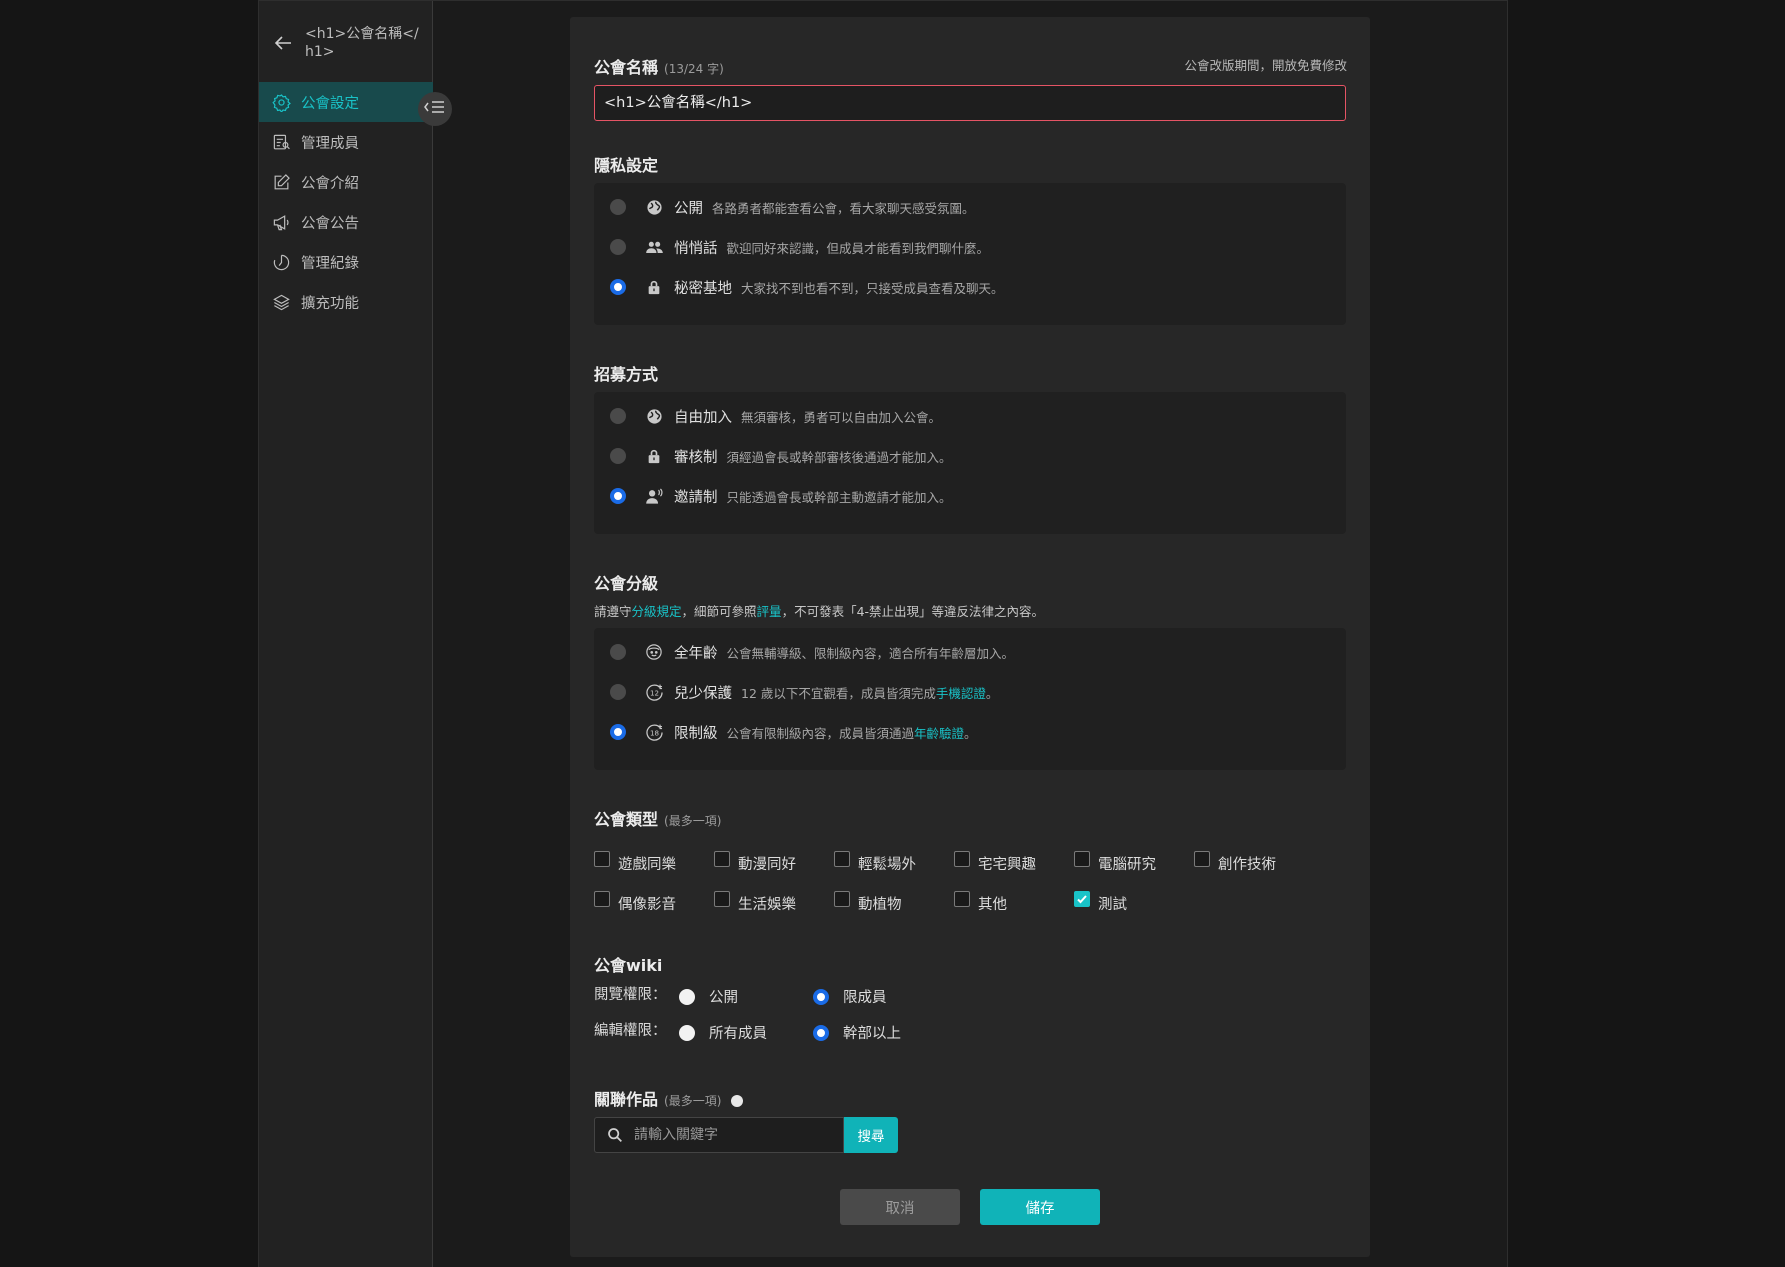 Image resolution: width=1785 pixels, height=1267 pixels. What do you see at coordinates (737, 1100) in the screenshot?
I see `info-icon` at bounding box center [737, 1100].